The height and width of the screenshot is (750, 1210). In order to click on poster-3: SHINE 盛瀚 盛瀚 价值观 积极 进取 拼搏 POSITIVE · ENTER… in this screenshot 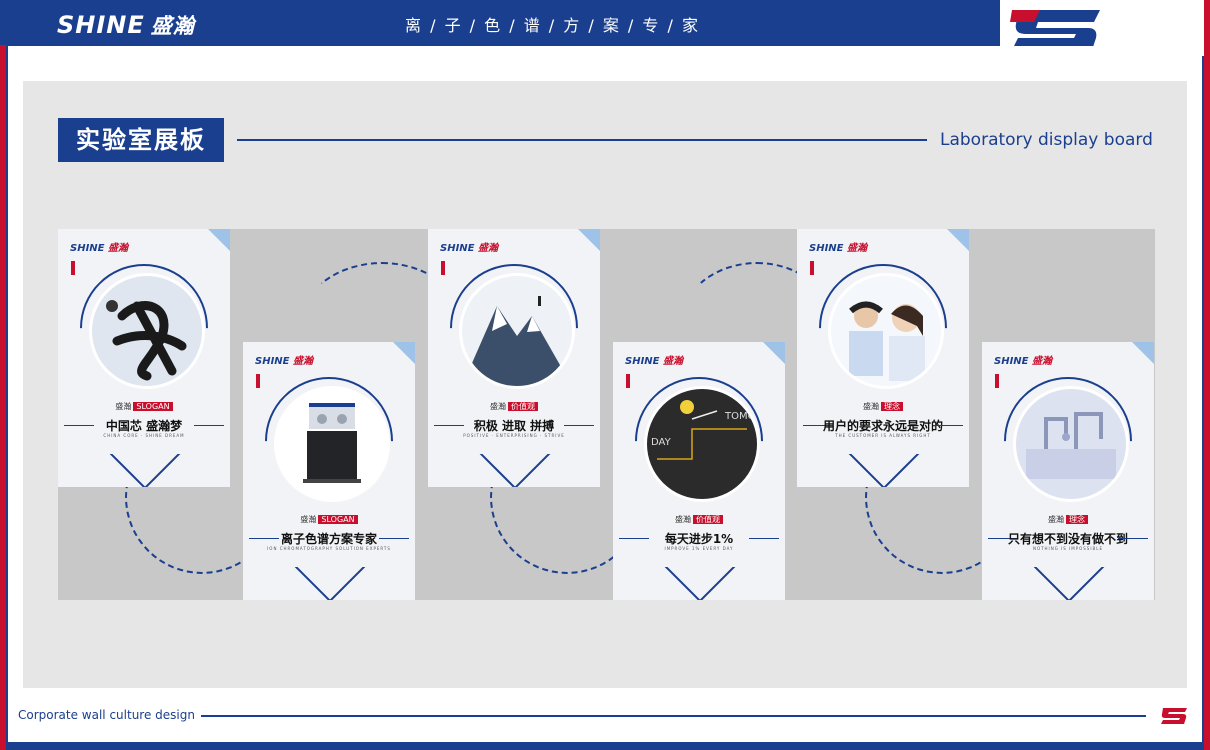, I will do `click(514, 358)`.